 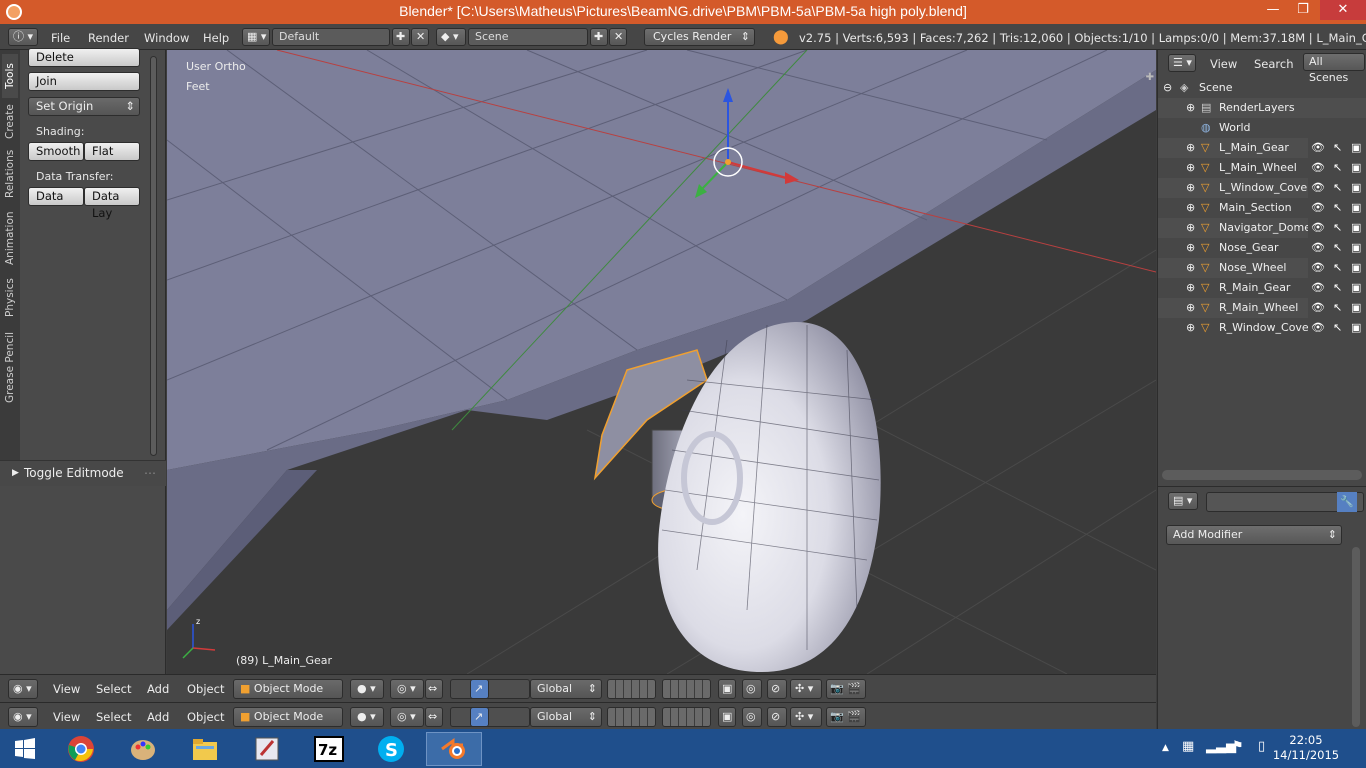 What do you see at coordinates (1262, 168) in the screenshot?
I see `outliner-row-object: ⊕ ▽ L_Main_Wheel 👁 ↖ ▣` at bounding box center [1262, 168].